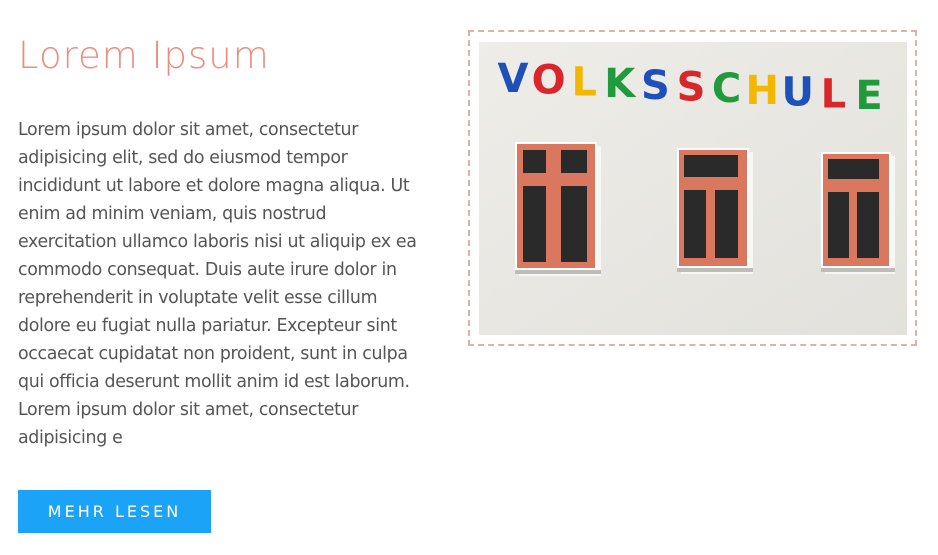 The width and height of the screenshot is (938, 555). What do you see at coordinates (798, 93) in the screenshot?
I see `sign-letter: U` at bounding box center [798, 93].